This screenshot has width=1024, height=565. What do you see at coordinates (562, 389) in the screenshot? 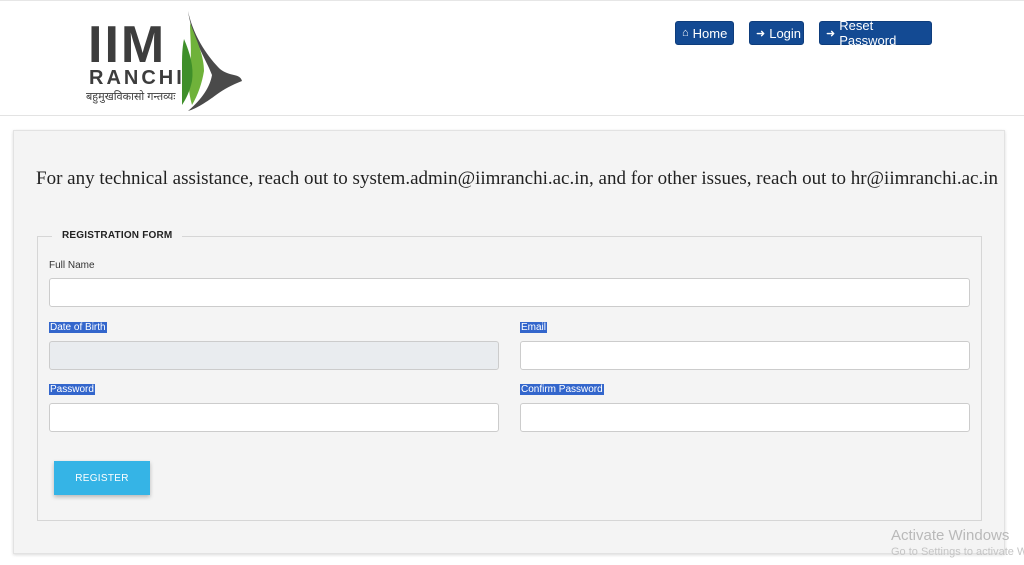
I see `confirm-password-label: Confirm Password` at bounding box center [562, 389].